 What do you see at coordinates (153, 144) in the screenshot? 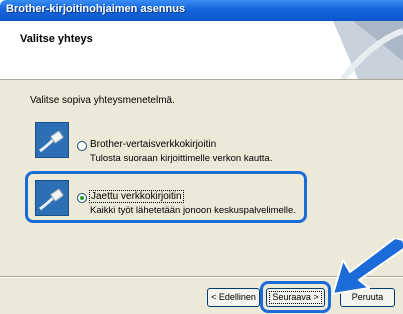
I see `option-peer-to-peer-label: Brother-vertaisverkkokirjoitin` at bounding box center [153, 144].